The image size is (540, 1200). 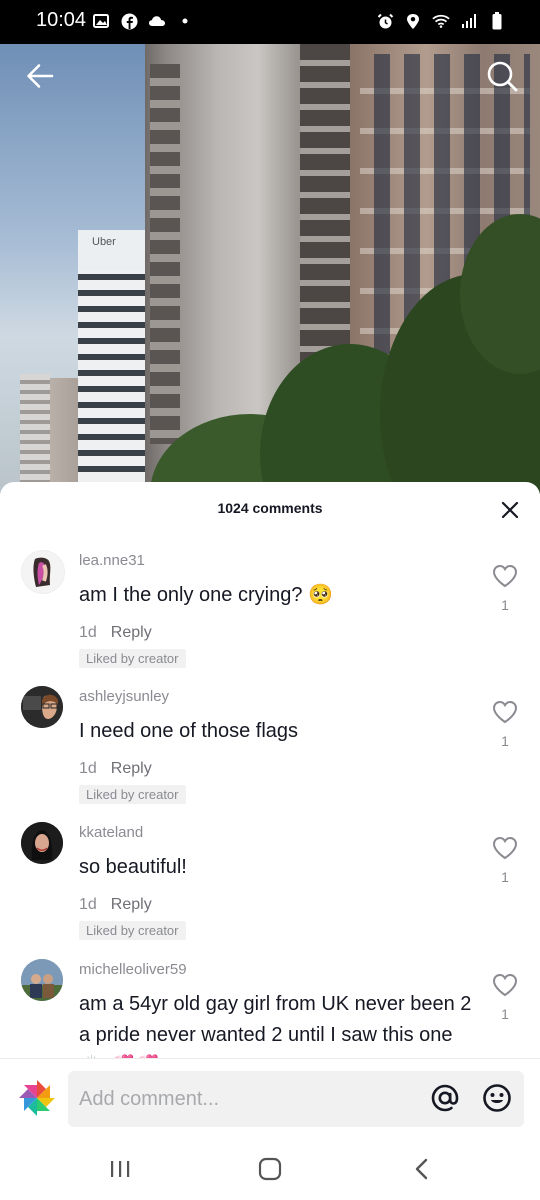 I want to click on system-back-button, so click(x=422, y=1171).